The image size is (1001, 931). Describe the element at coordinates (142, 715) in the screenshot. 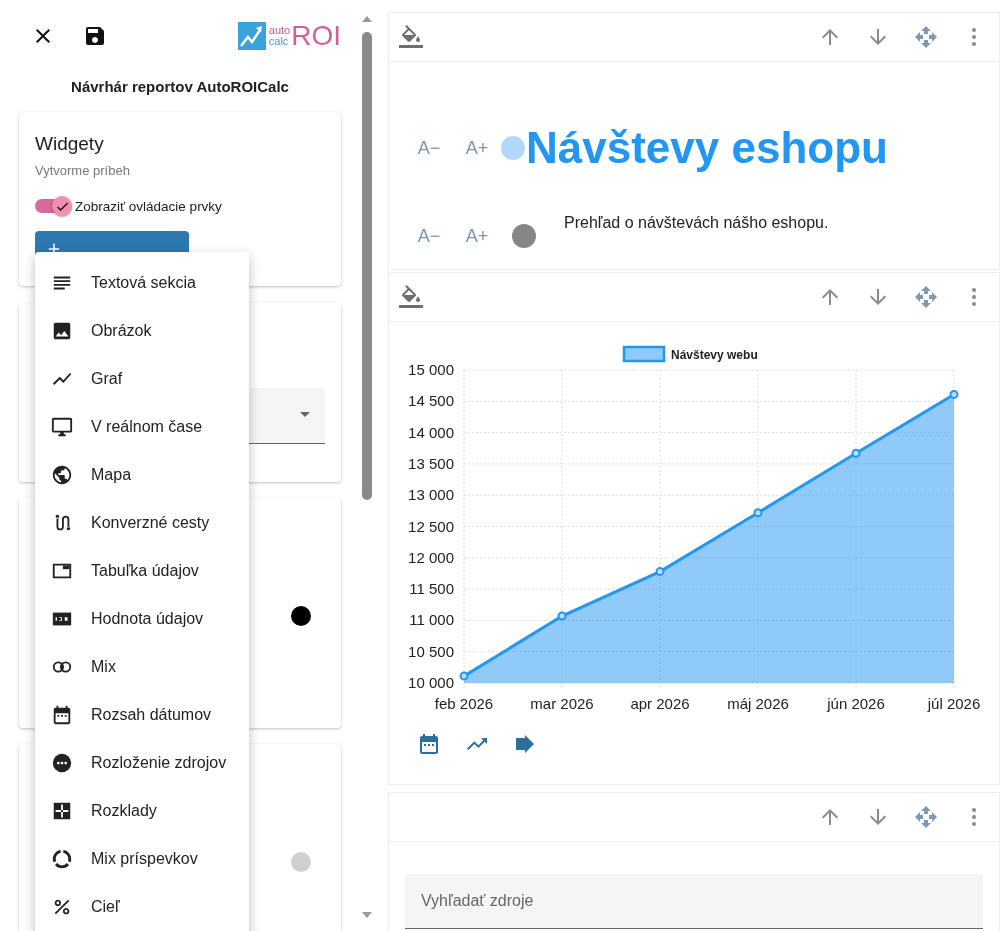

I see `menu-item: Rozsah dátumov` at that location.